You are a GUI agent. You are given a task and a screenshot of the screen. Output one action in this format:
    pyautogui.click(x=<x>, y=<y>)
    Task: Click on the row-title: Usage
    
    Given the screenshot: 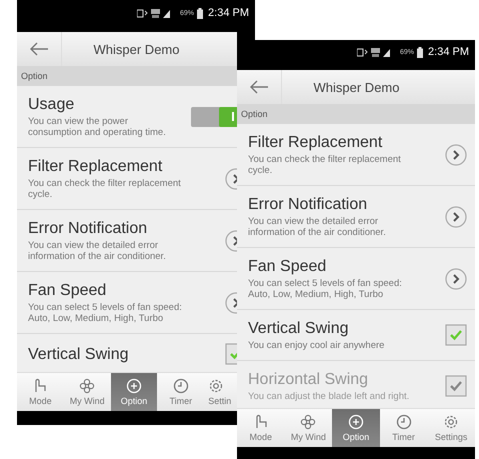 What is the action you would take?
    pyautogui.click(x=52, y=104)
    